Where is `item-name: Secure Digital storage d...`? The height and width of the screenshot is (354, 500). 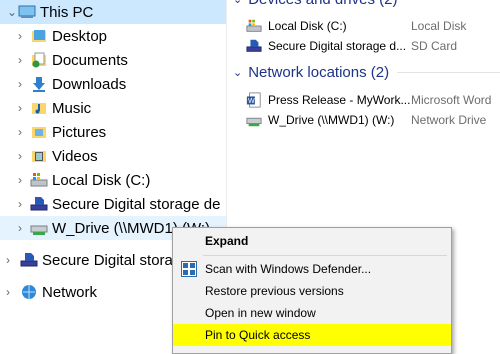 item-name: Secure Digital storage d... is located at coordinates (337, 46).